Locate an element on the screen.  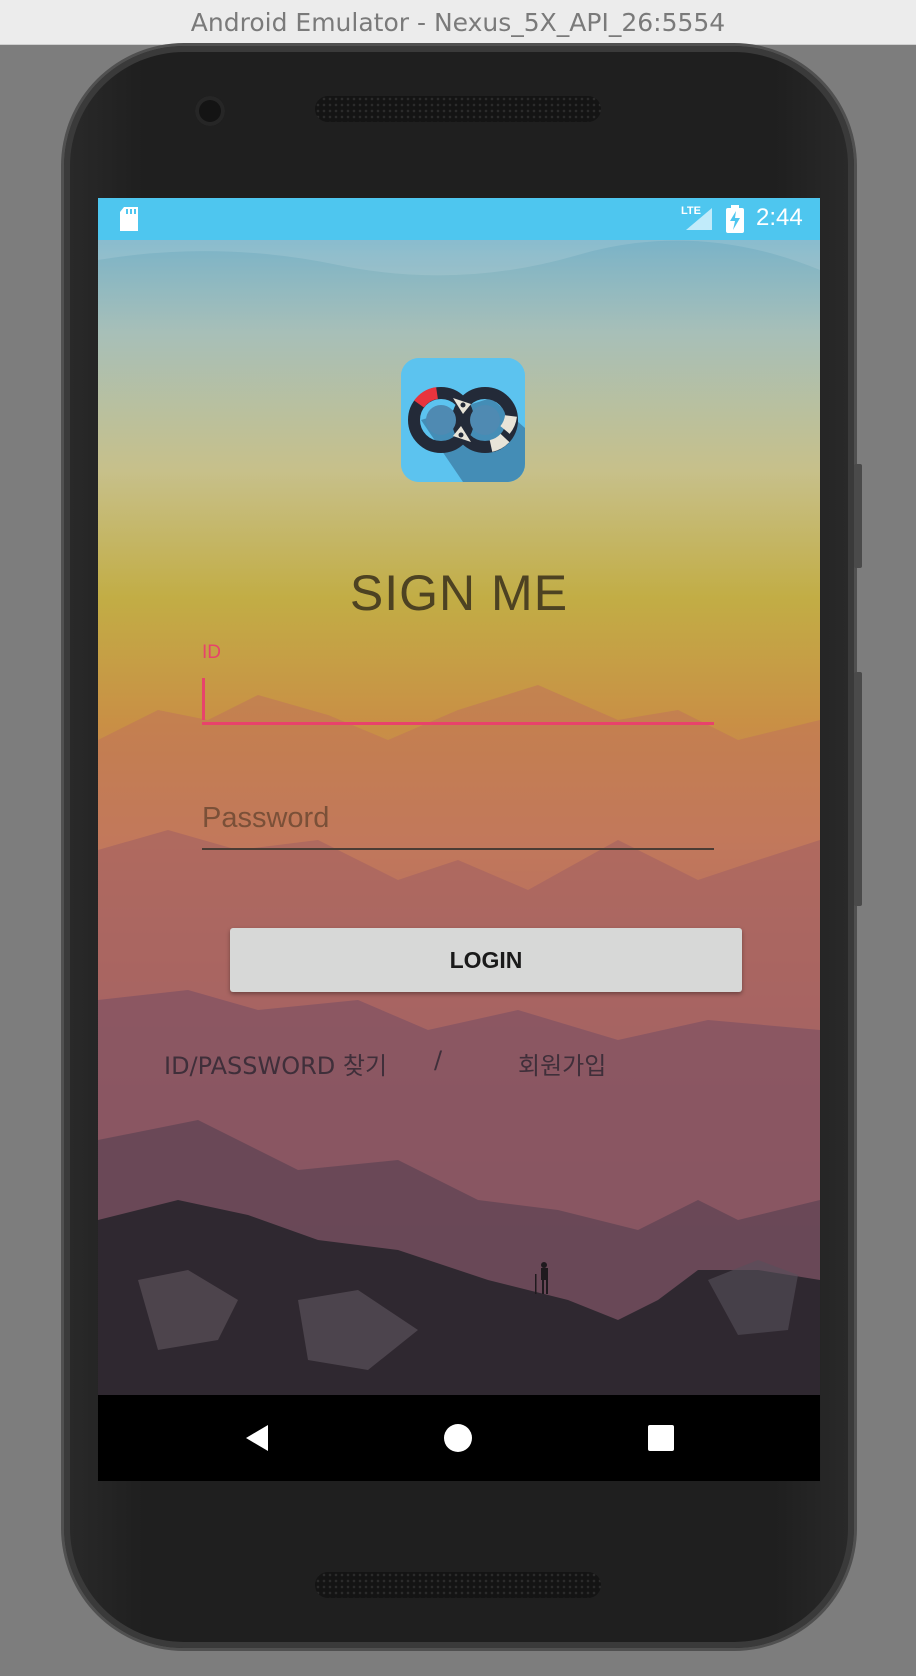
signup-link: 회원가입 is located at coordinates (562, 1063).